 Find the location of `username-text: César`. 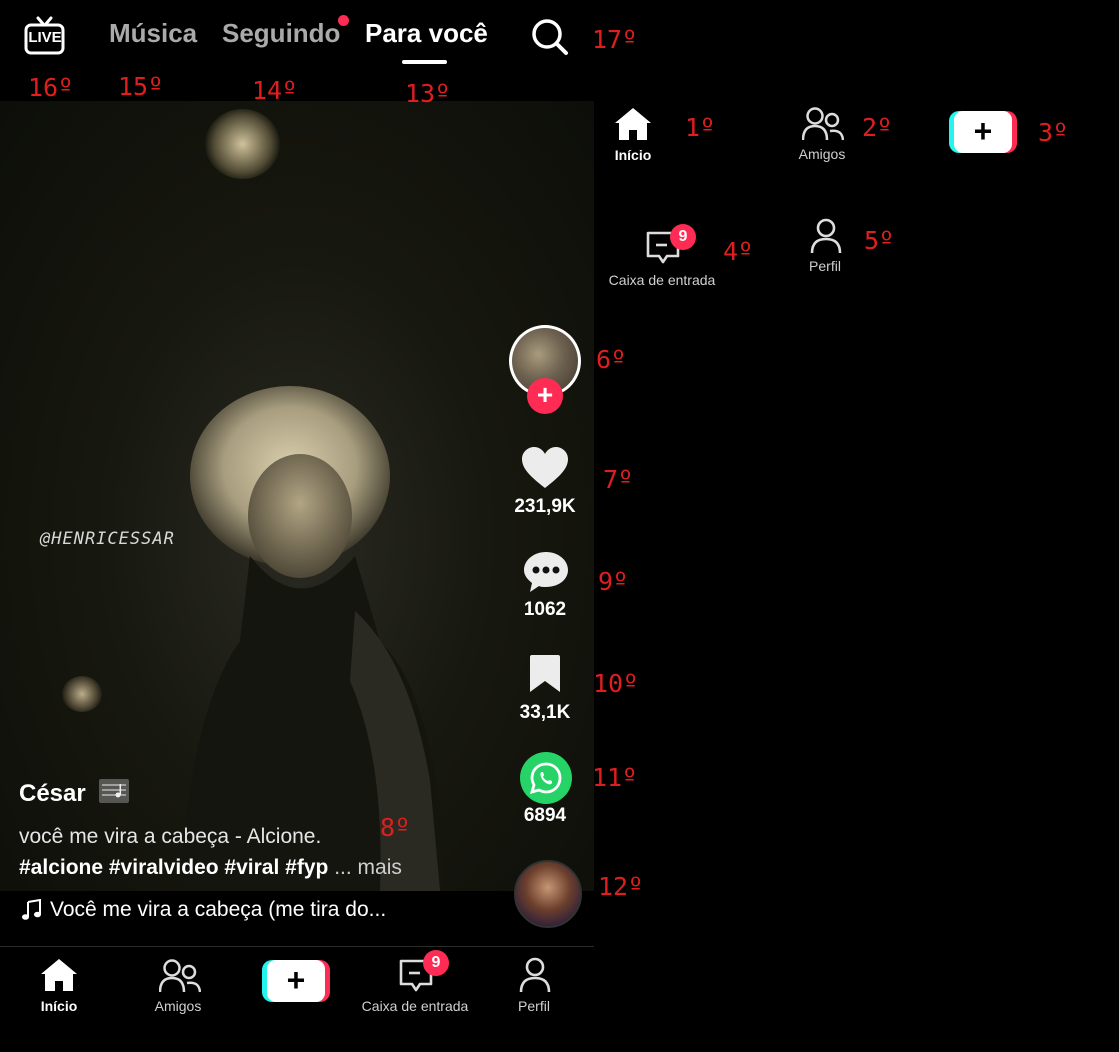

username-text: César is located at coordinates (52, 793).